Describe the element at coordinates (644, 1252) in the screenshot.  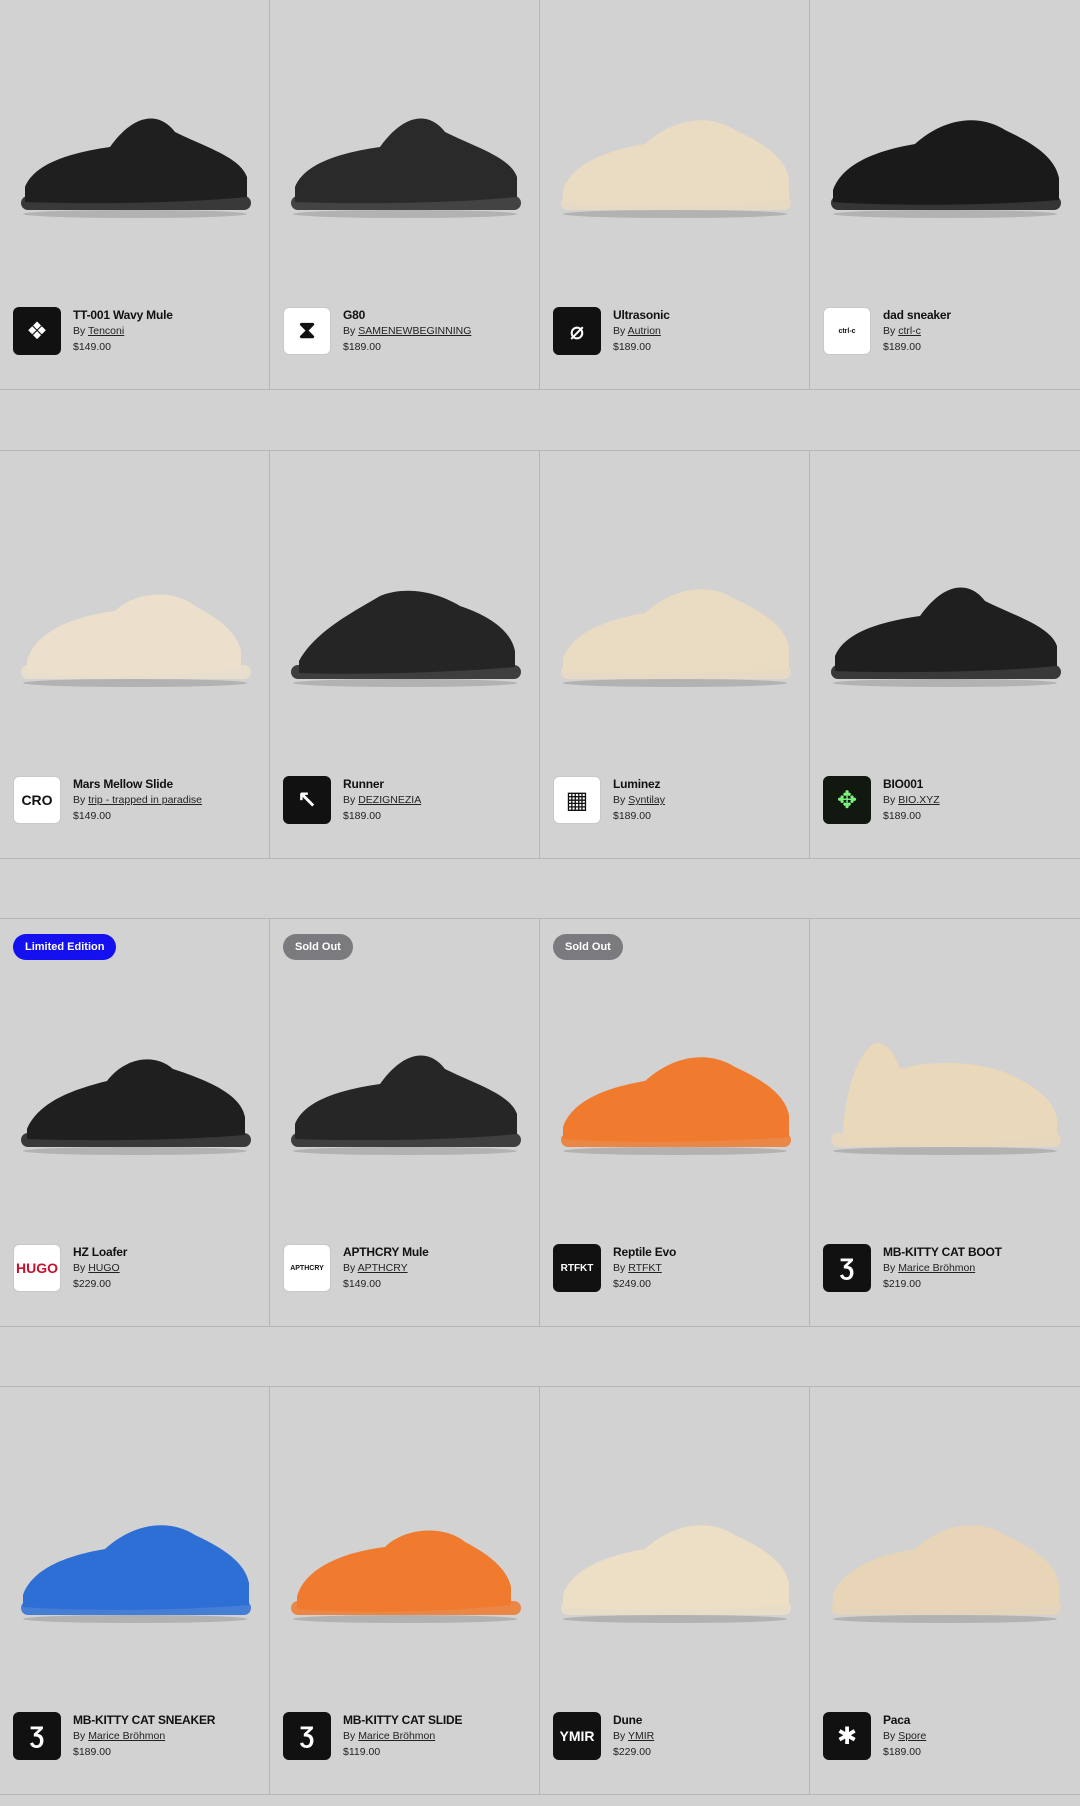
I see `product-title: Reptile Evo` at that location.